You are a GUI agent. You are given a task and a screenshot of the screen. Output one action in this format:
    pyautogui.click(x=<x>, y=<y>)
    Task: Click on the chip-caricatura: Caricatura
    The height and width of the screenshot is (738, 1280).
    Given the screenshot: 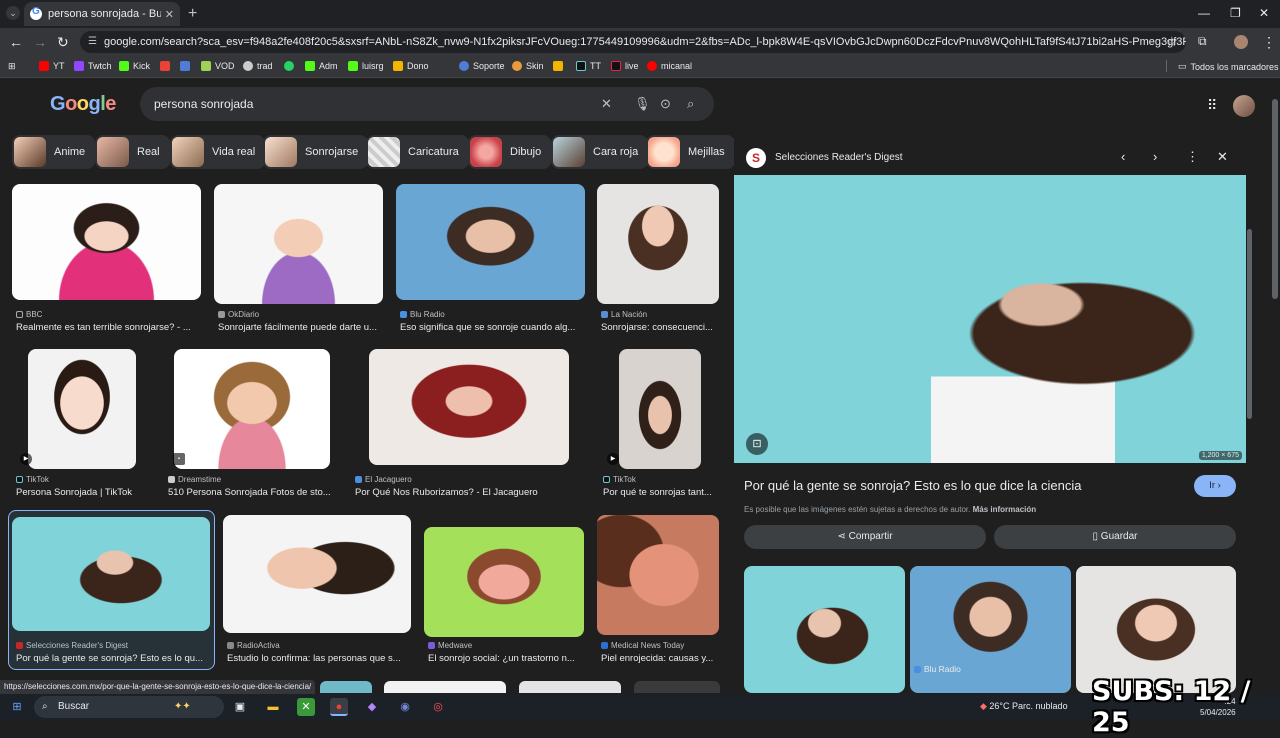 What is the action you would take?
    pyautogui.click(x=417, y=152)
    